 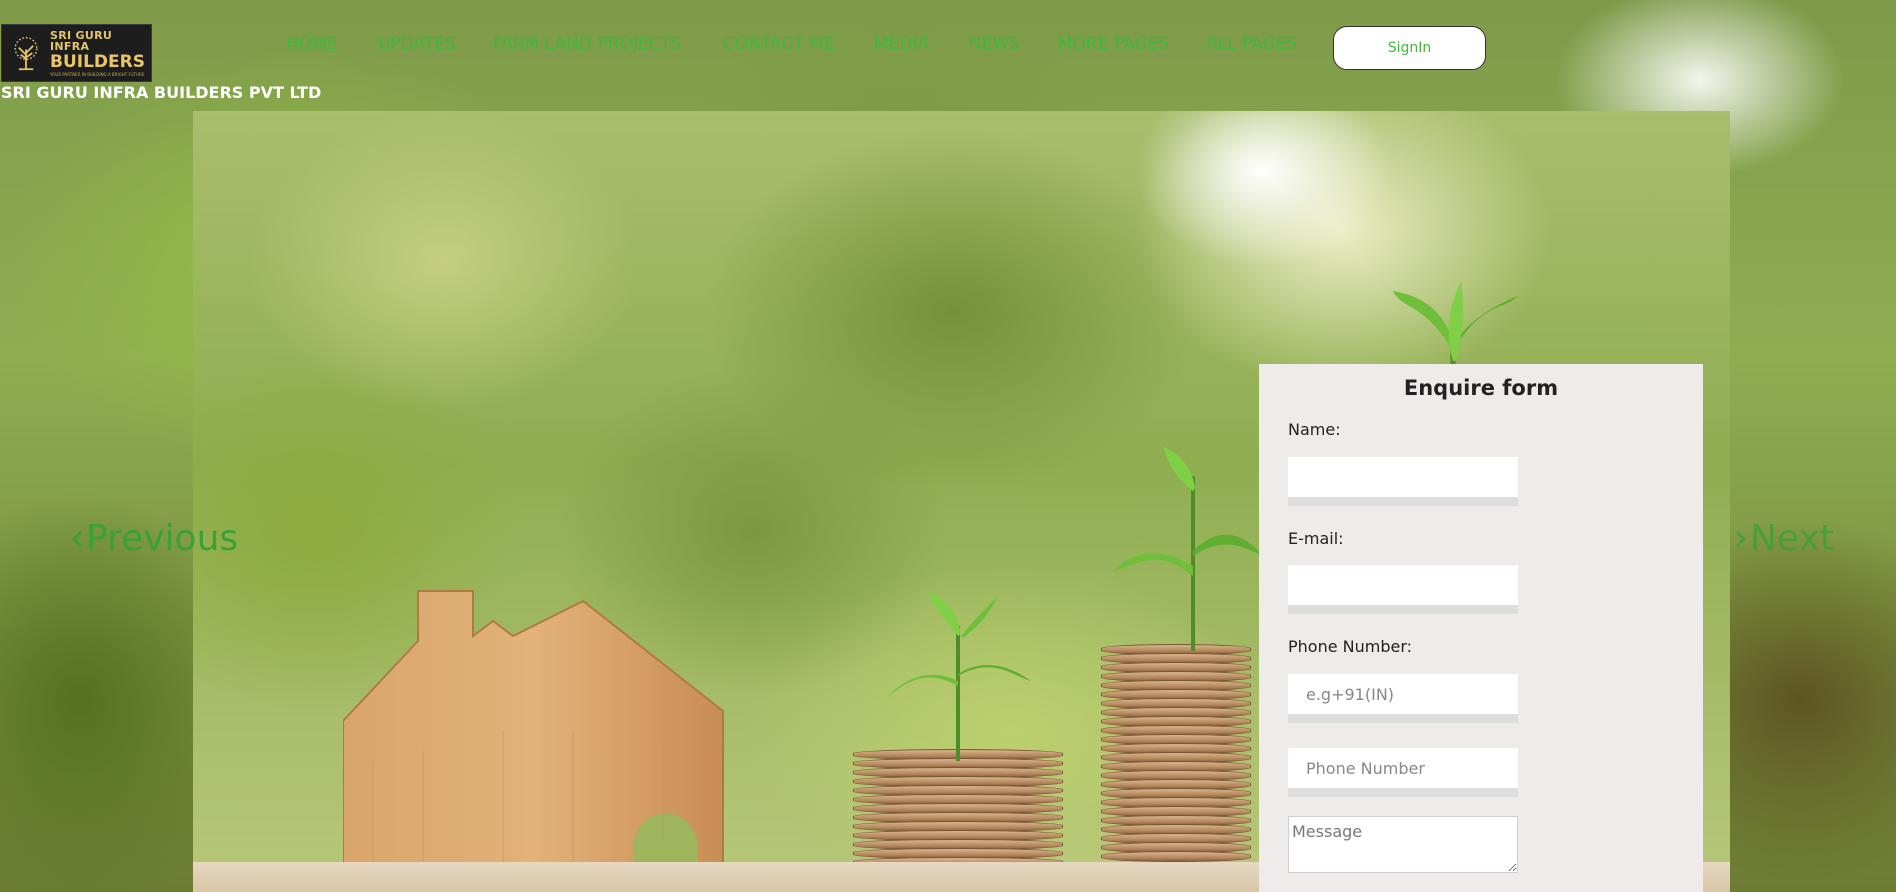 What do you see at coordinates (417, 44) in the screenshot?
I see `nav-updates: UPDATES` at bounding box center [417, 44].